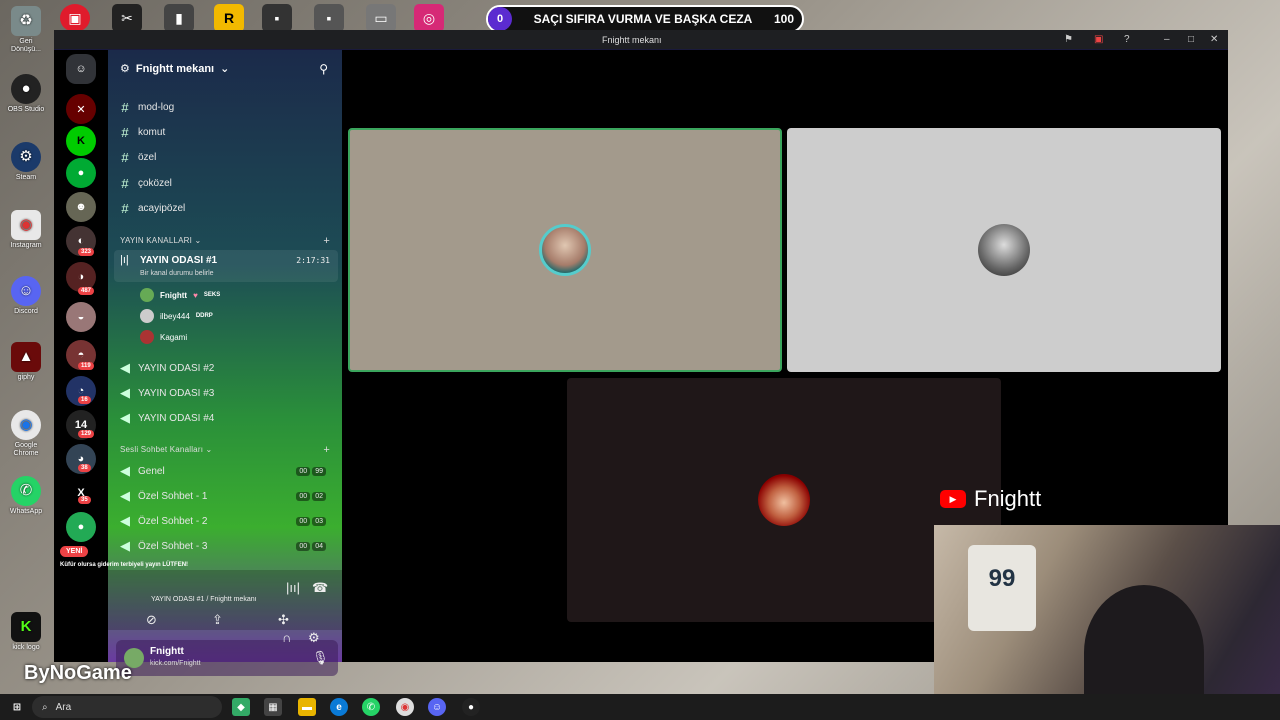 The width and height of the screenshot is (1280, 720). Describe the element at coordinates (227, 521) in the screenshot. I see `channel-ozel-sohbet-2: ◀ Özel Sohbet - 2 00 03` at that location.